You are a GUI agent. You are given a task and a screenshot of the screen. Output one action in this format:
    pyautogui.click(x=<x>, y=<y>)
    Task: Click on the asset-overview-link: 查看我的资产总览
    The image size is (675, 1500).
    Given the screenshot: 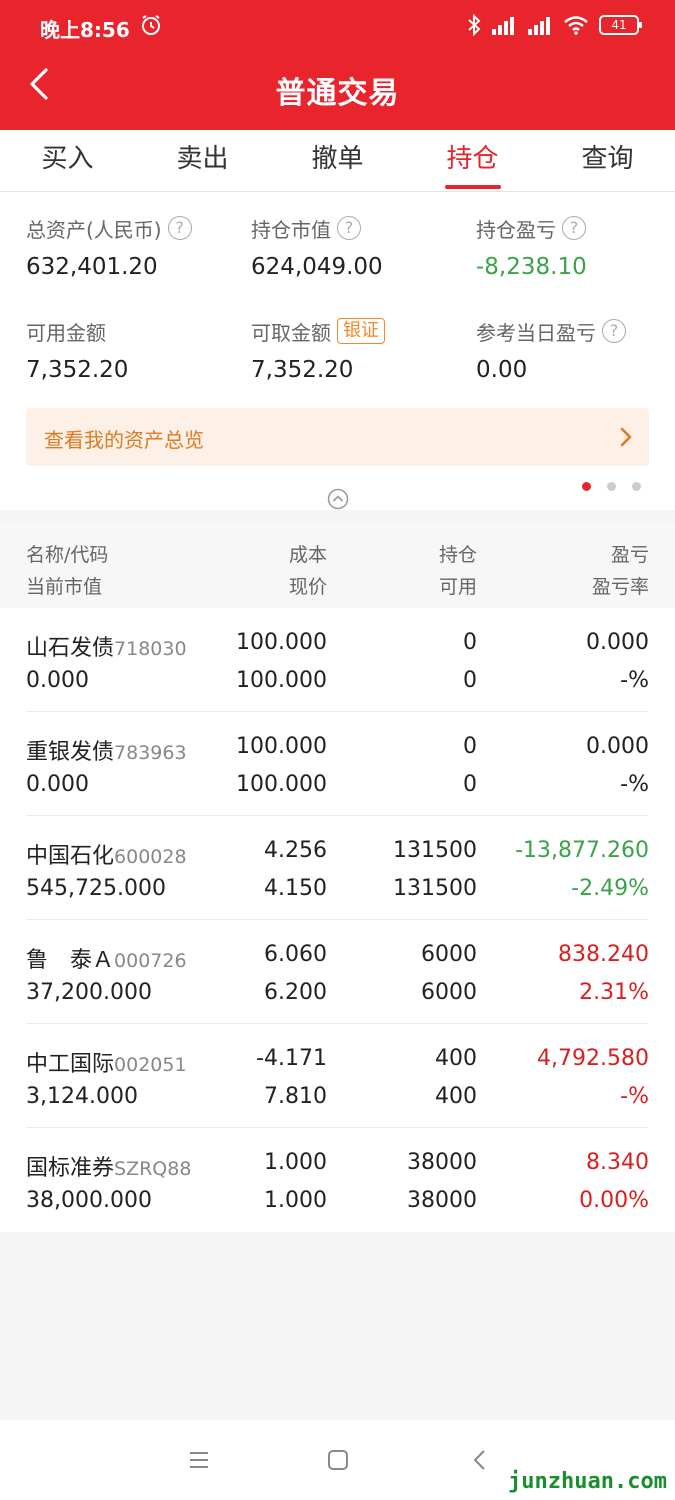 What is the action you would take?
    pyautogui.click(x=337, y=437)
    